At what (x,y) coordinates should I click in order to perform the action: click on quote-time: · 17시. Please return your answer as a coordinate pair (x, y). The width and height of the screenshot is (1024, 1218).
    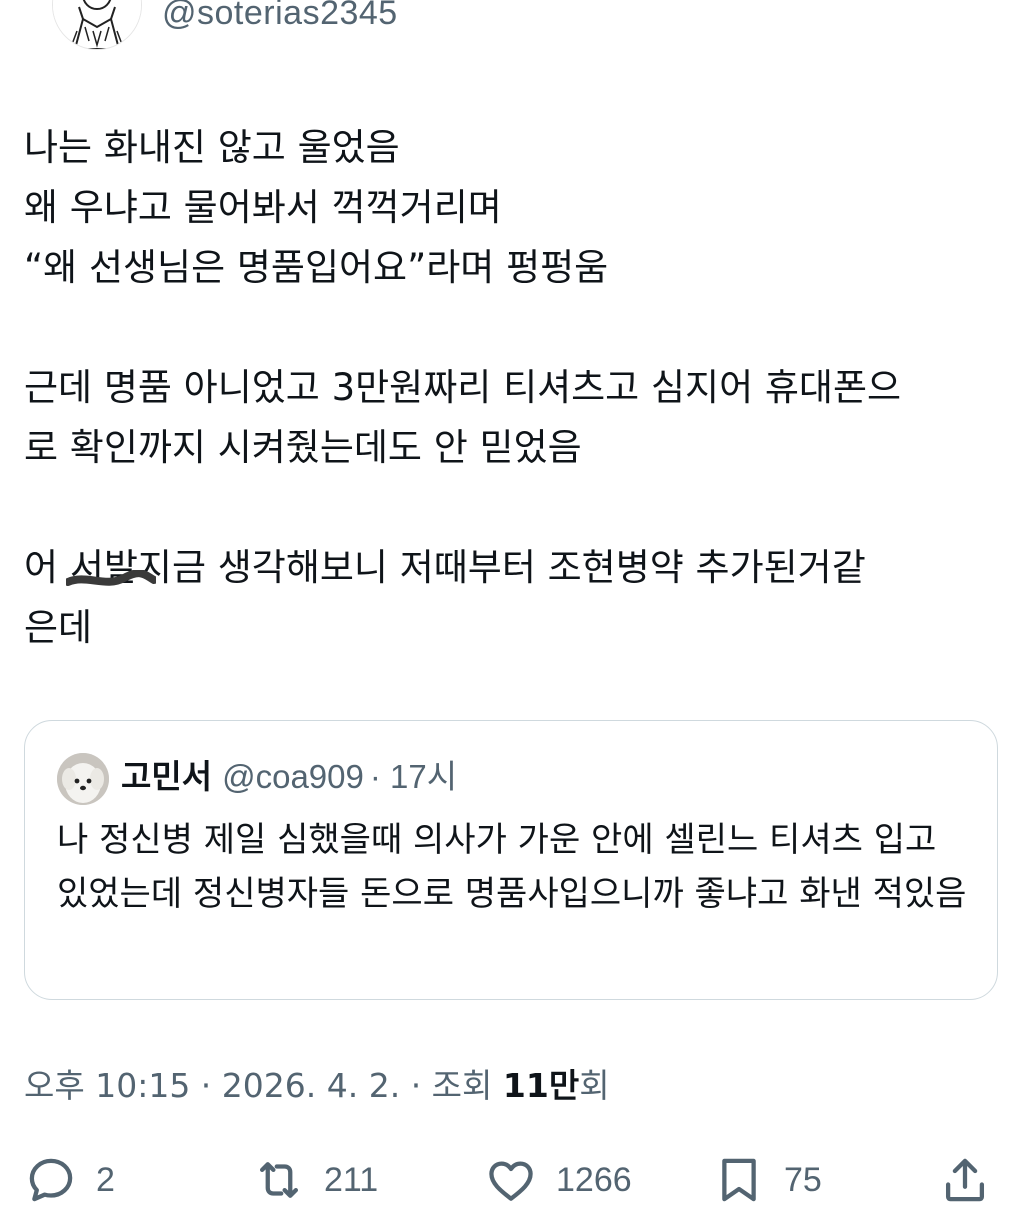
    Looking at the image, I should click on (413, 776).